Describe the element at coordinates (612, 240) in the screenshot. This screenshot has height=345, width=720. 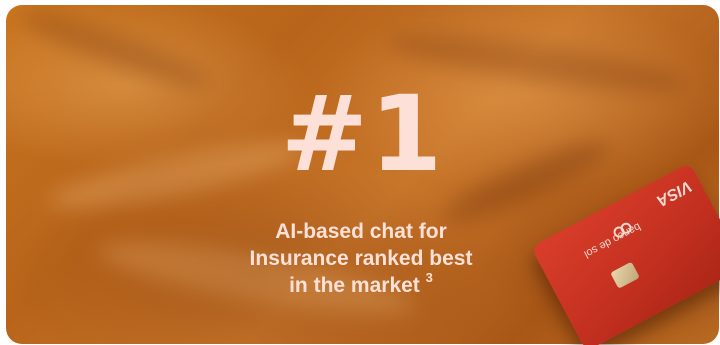
I see `card-brand-name: banco de sol` at that location.